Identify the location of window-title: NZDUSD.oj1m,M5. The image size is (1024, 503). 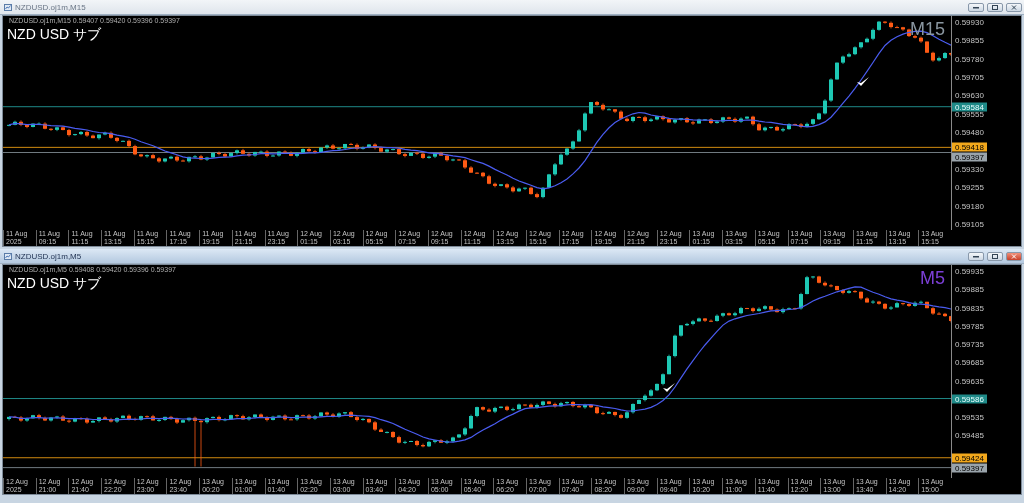
(49, 256).